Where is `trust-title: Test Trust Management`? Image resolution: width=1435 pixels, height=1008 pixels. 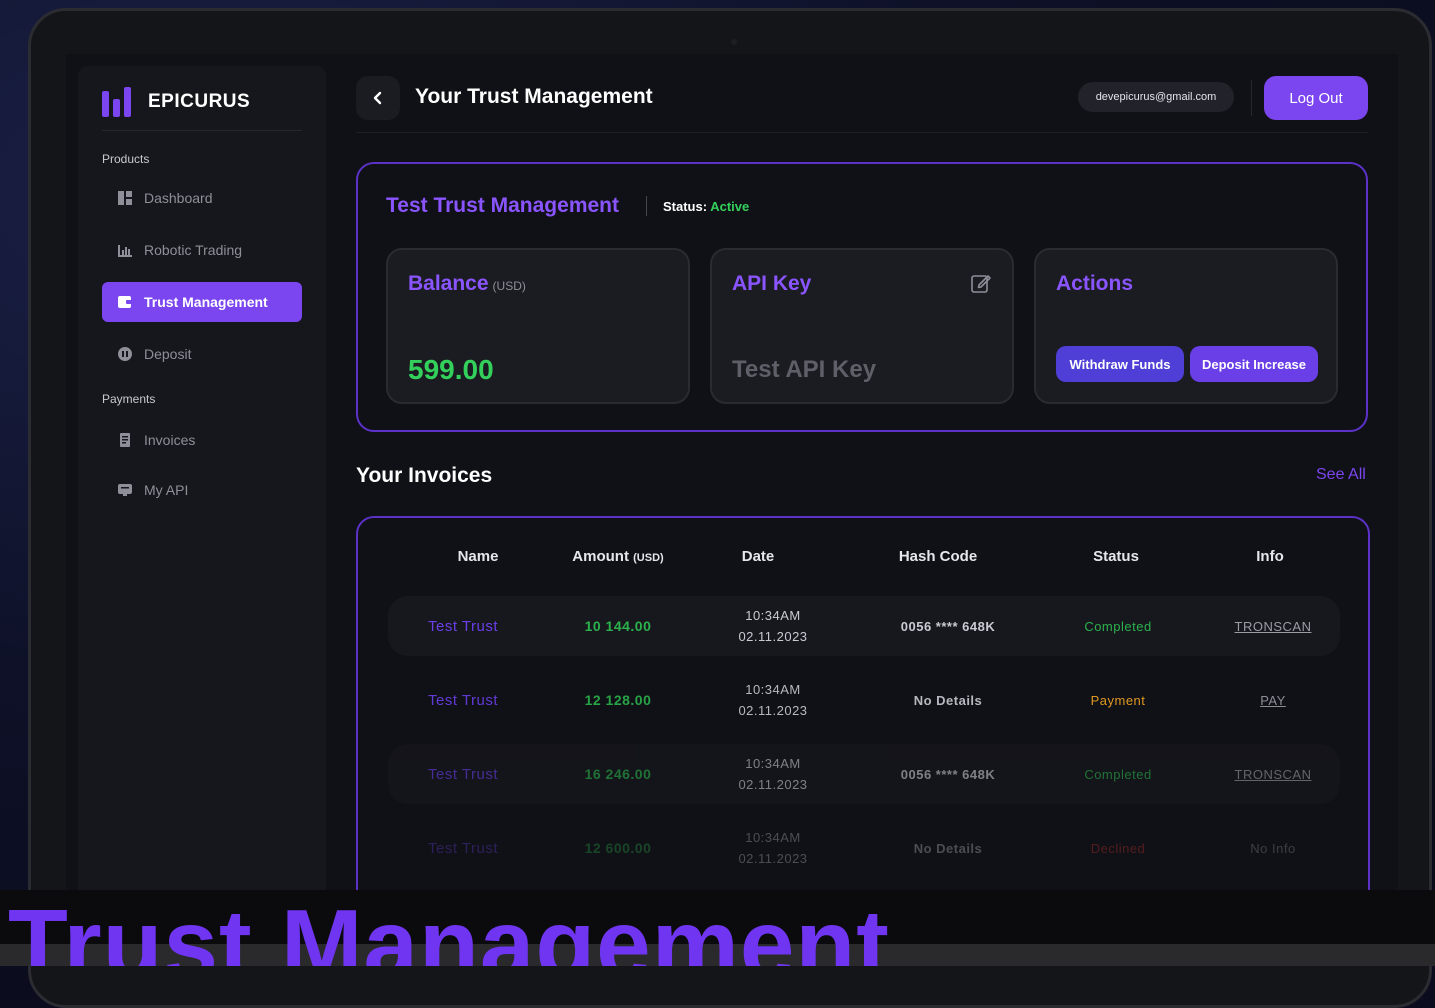
trust-title: Test Trust Management is located at coordinates (502, 205).